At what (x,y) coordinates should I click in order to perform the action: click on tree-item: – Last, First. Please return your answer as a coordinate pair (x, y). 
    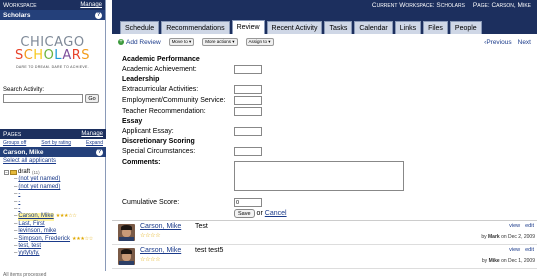
    Looking at the image, I should click on (55, 224).